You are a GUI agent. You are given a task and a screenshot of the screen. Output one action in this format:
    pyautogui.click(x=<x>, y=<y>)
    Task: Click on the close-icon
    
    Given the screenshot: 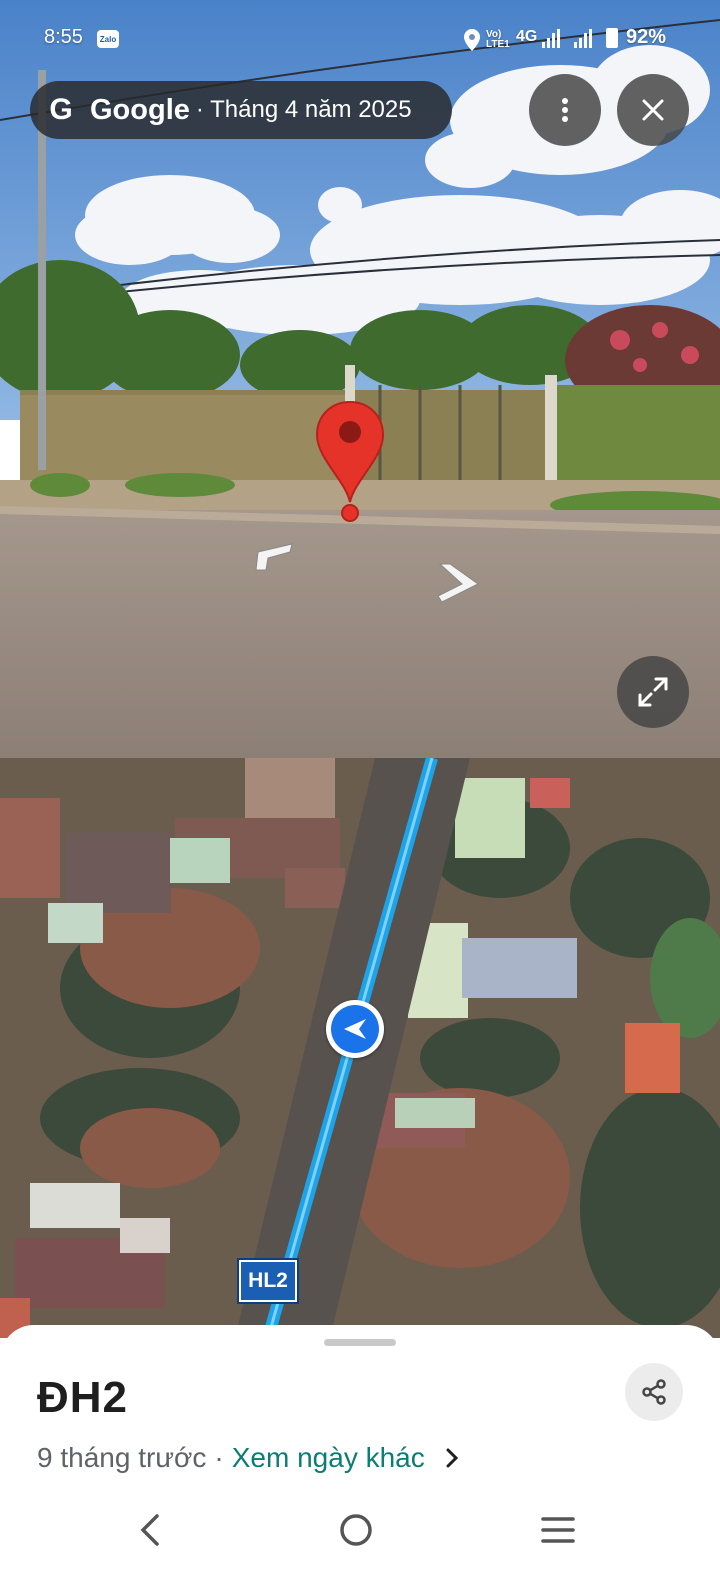 What is the action you would take?
    pyautogui.click(x=653, y=110)
    